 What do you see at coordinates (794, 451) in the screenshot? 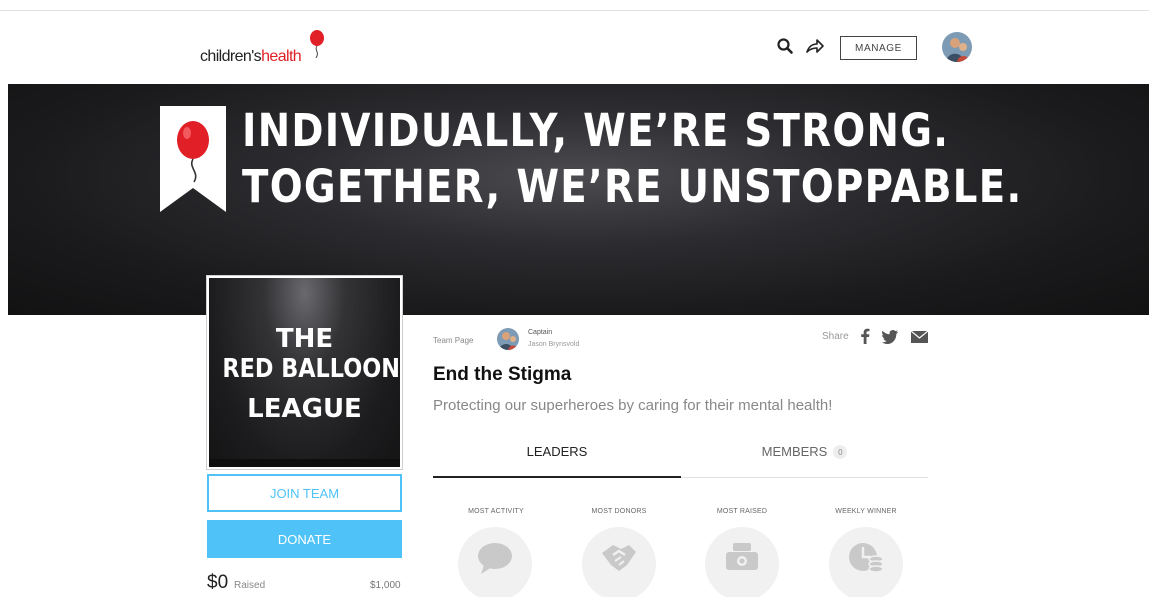
I see `tab-members-label: MEMBERS` at bounding box center [794, 451].